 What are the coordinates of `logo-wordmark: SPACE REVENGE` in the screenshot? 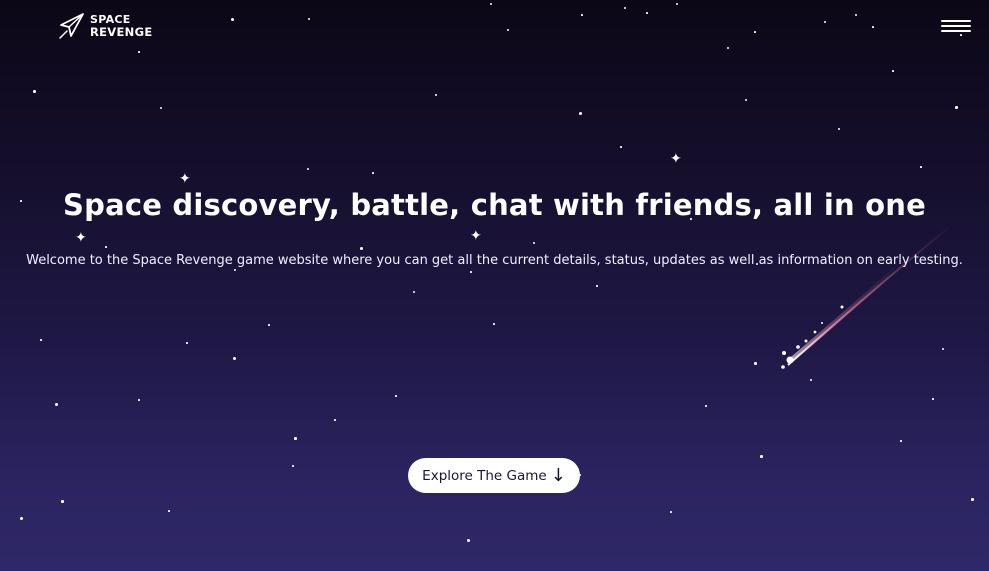 It's located at (121, 26).